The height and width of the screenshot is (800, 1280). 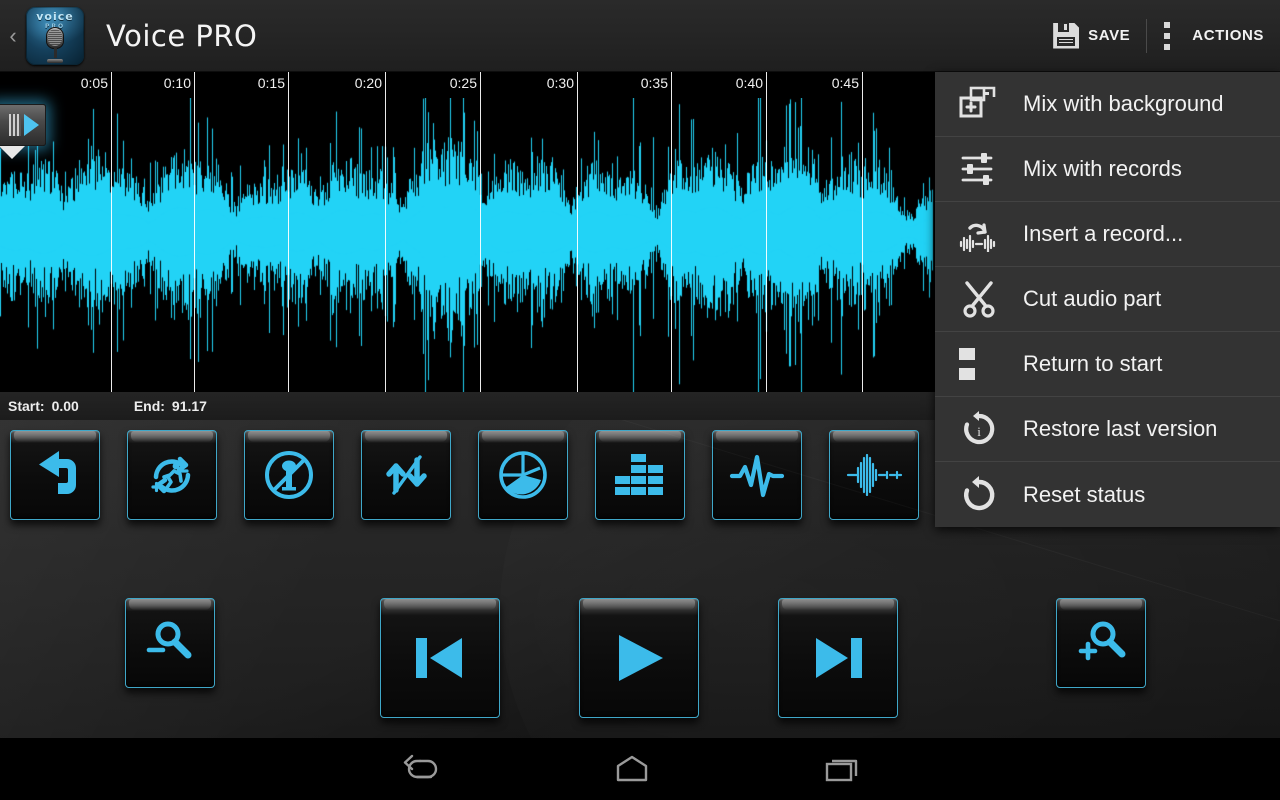 I want to click on pie-clock-icon, so click(x=523, y=475).